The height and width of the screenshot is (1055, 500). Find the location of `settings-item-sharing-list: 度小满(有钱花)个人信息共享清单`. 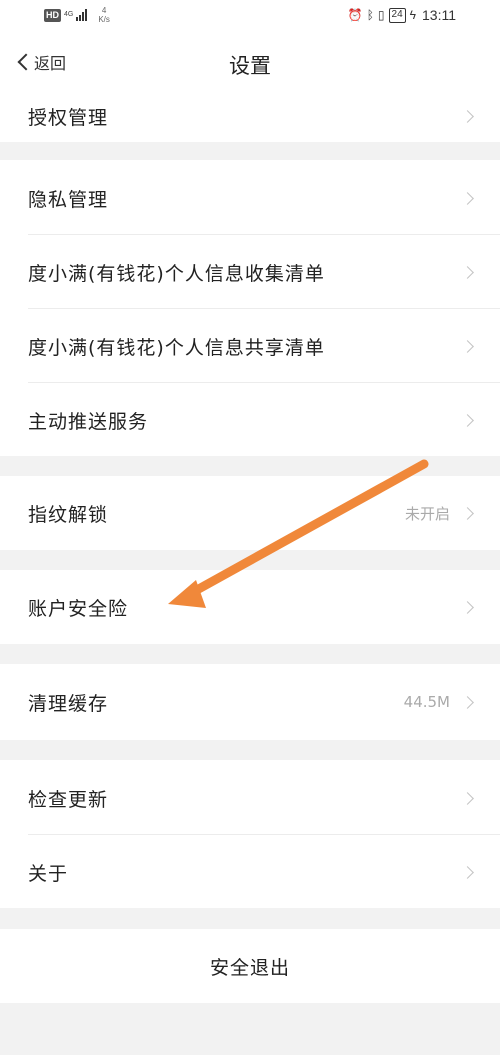

settings-item-sharing-list: 度小满(有钱花)个人信息共享清单 is located at coordinates (250, 346).